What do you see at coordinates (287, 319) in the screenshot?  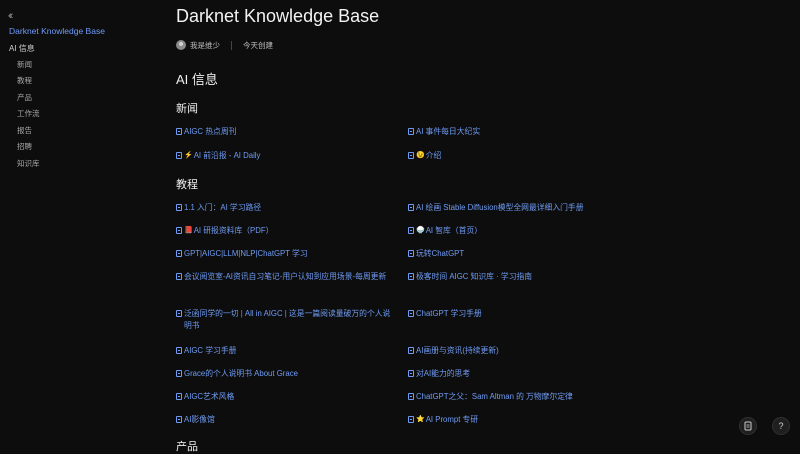 I see `doc-link-label: 泛函同学的一切 | All in AIGC | 这是一篇阅读量破万的个人说明书` at bounding box center [287, 319].